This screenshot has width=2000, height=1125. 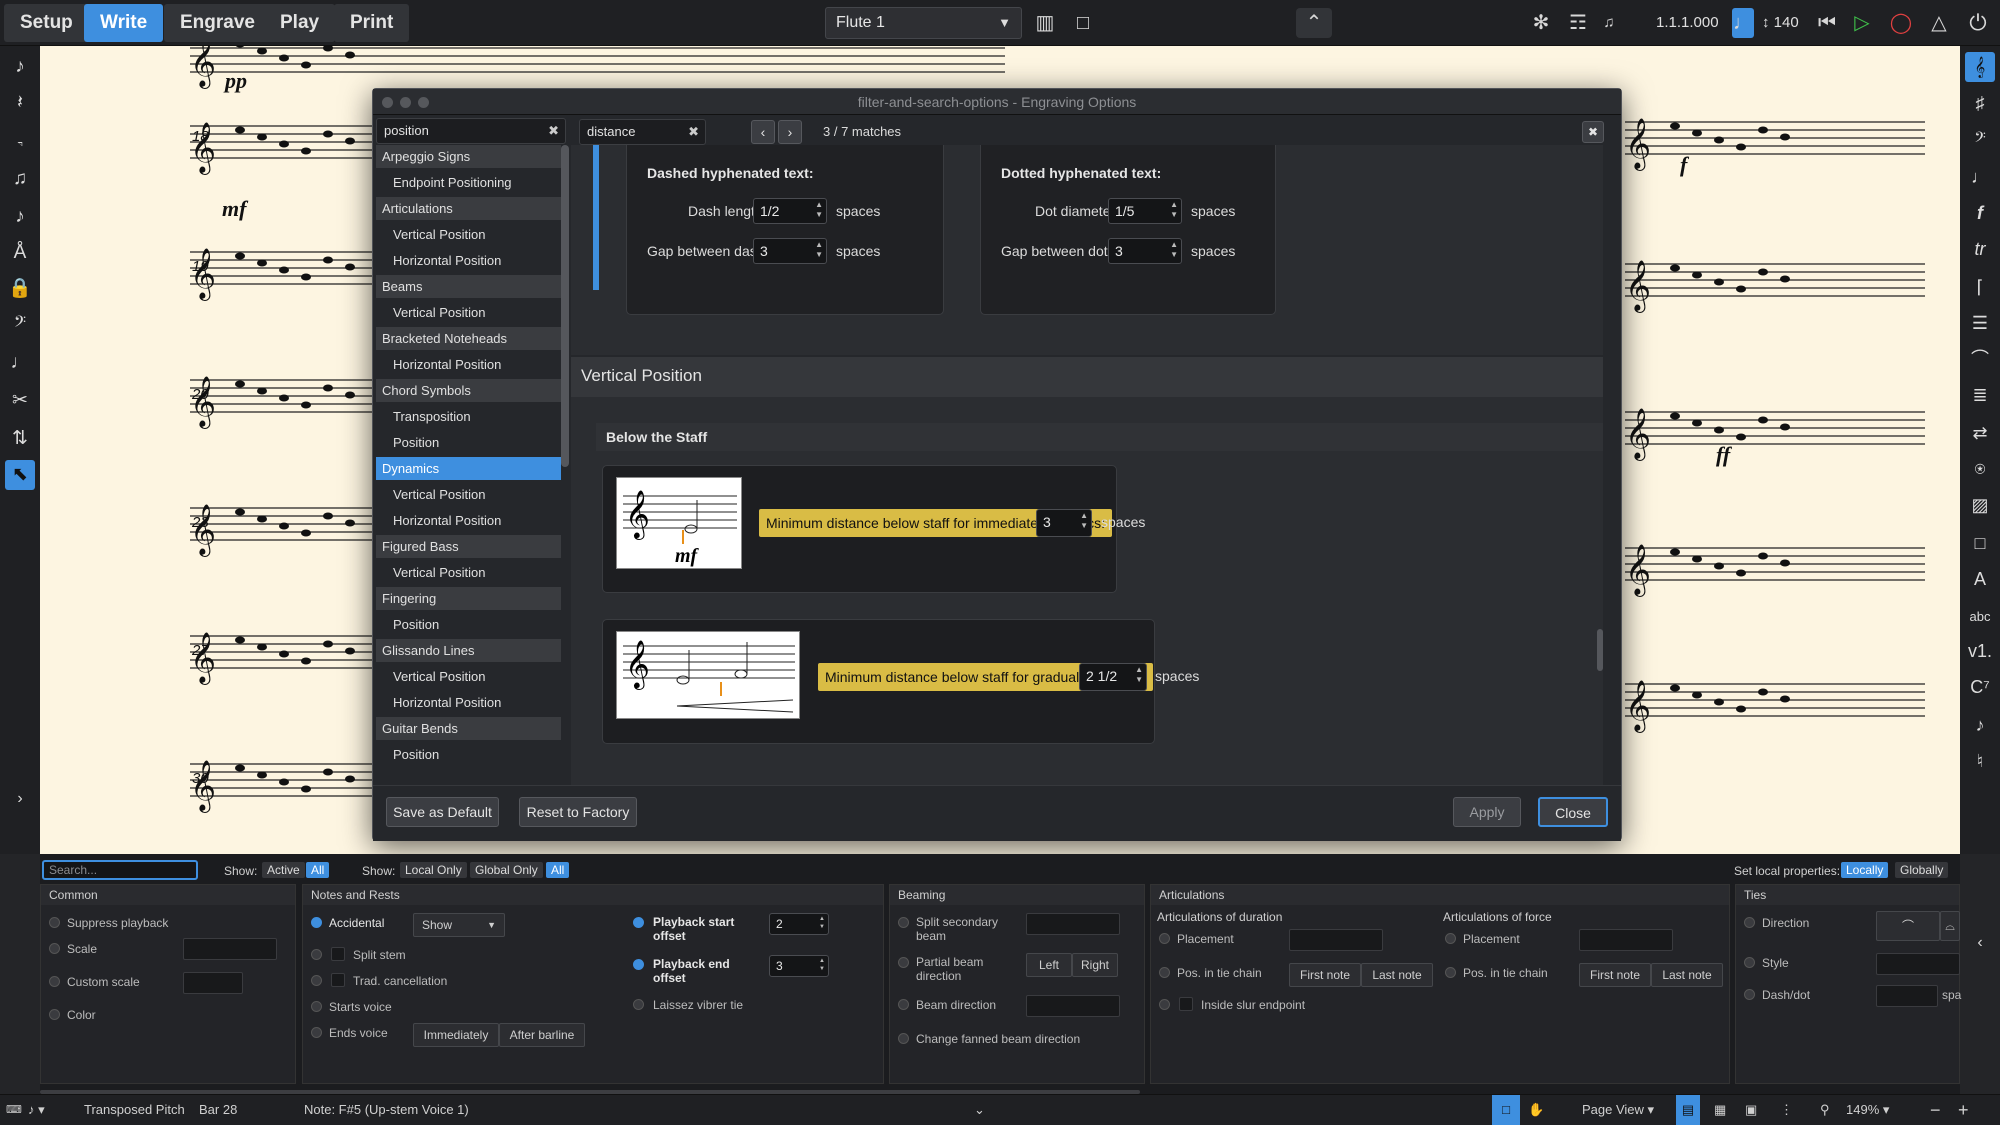 What do you see at coordinates (20, 289) in the screenshot?
I see `lock-icon: 🔒` at bounding box center [20, 289].